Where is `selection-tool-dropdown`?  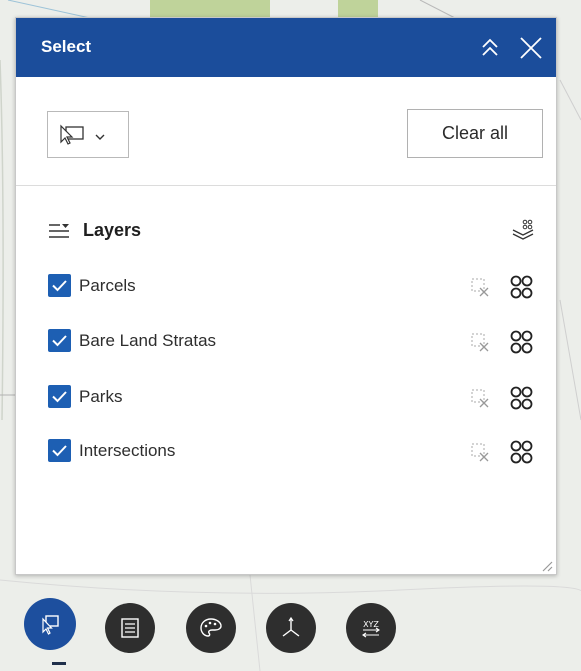 selection-tool-dropdown is located at coordinates (88, 134).